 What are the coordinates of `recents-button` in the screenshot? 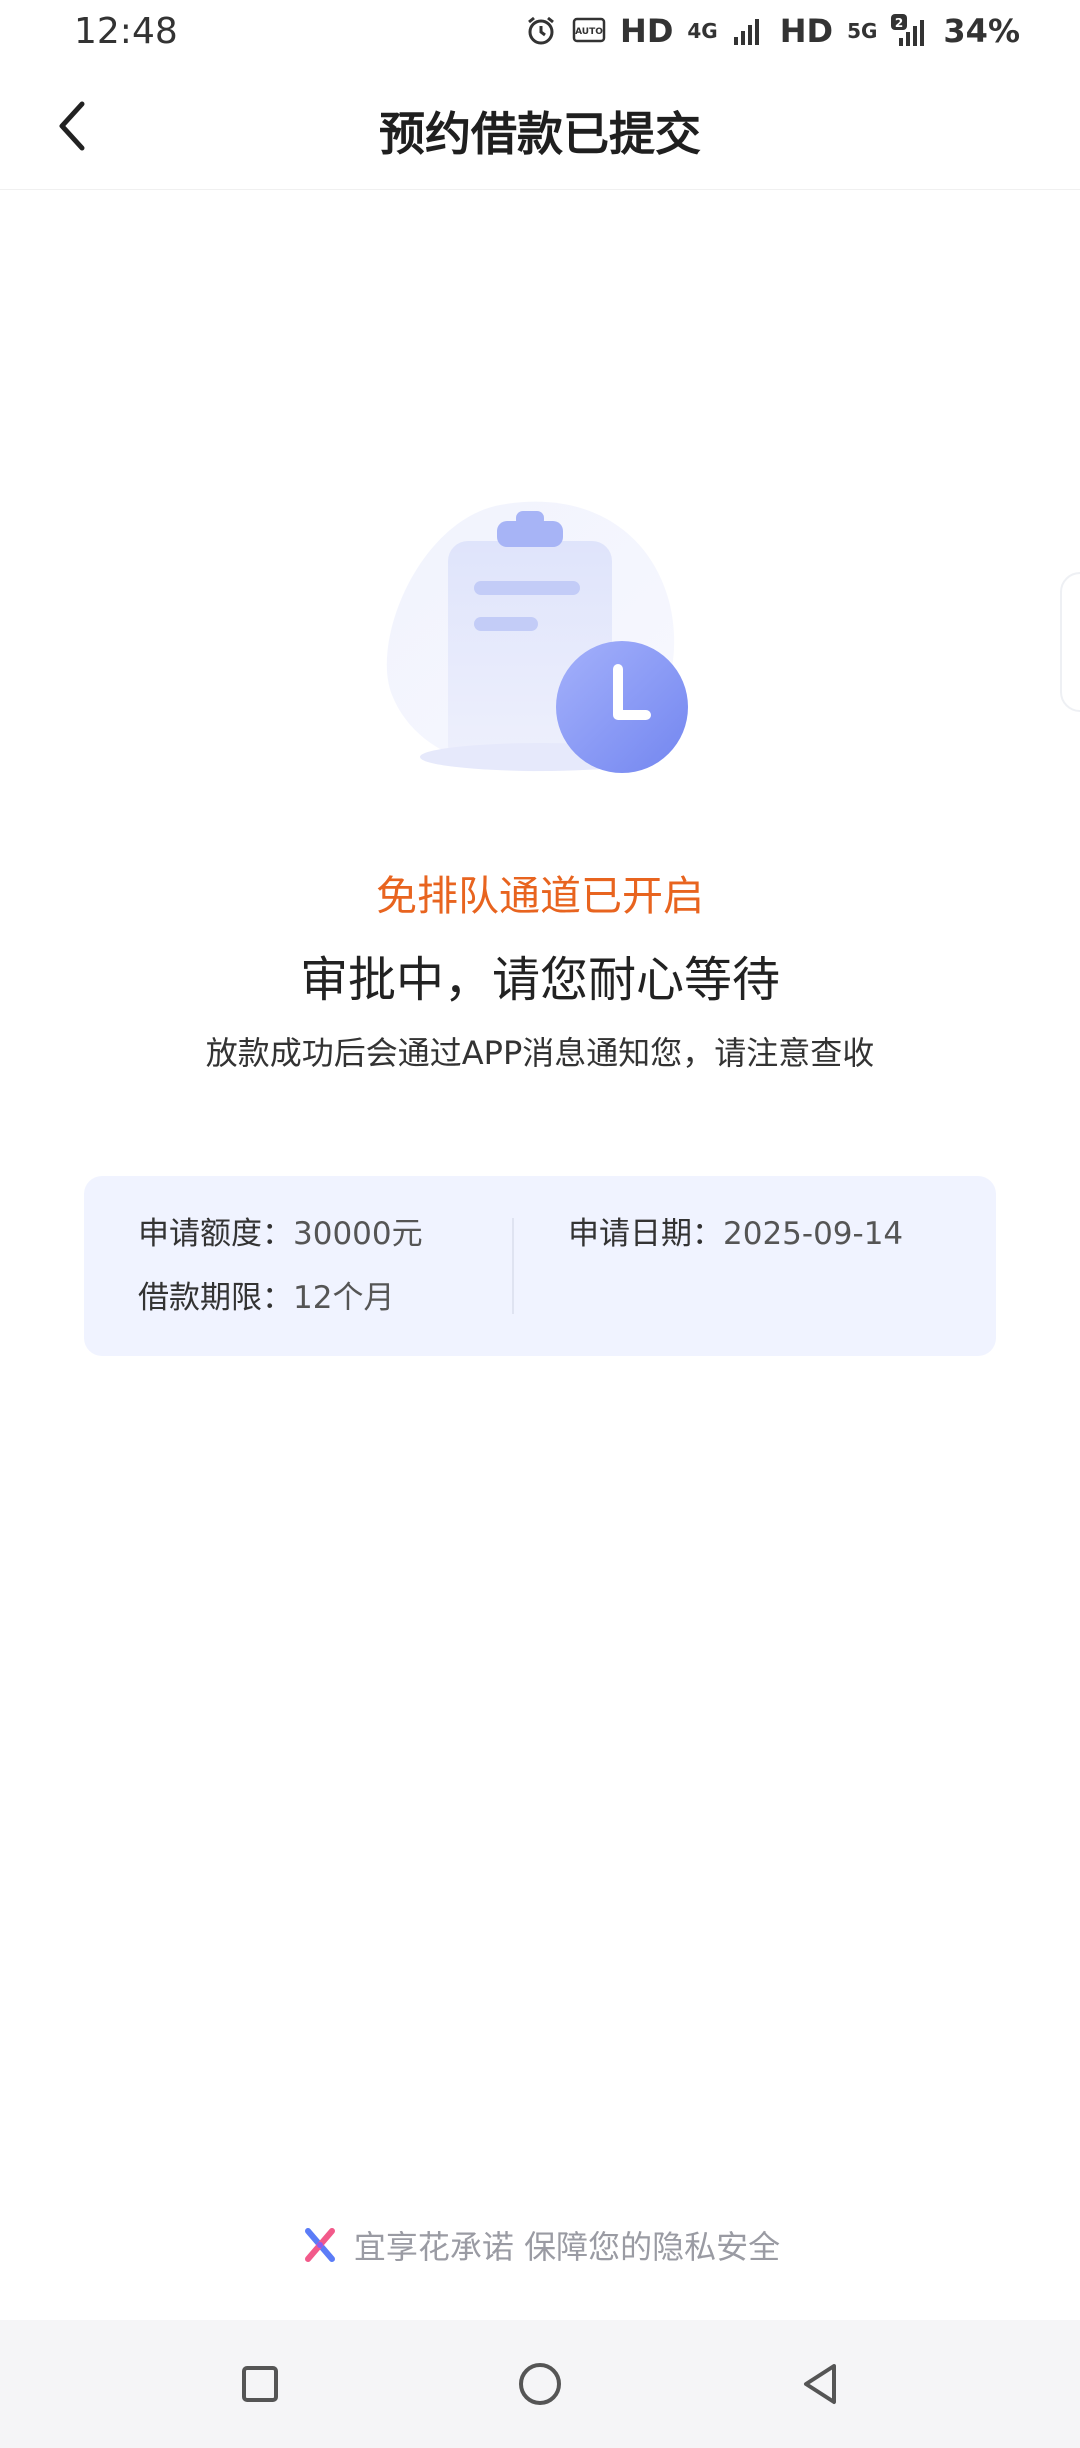 It's located at (260, 2384).